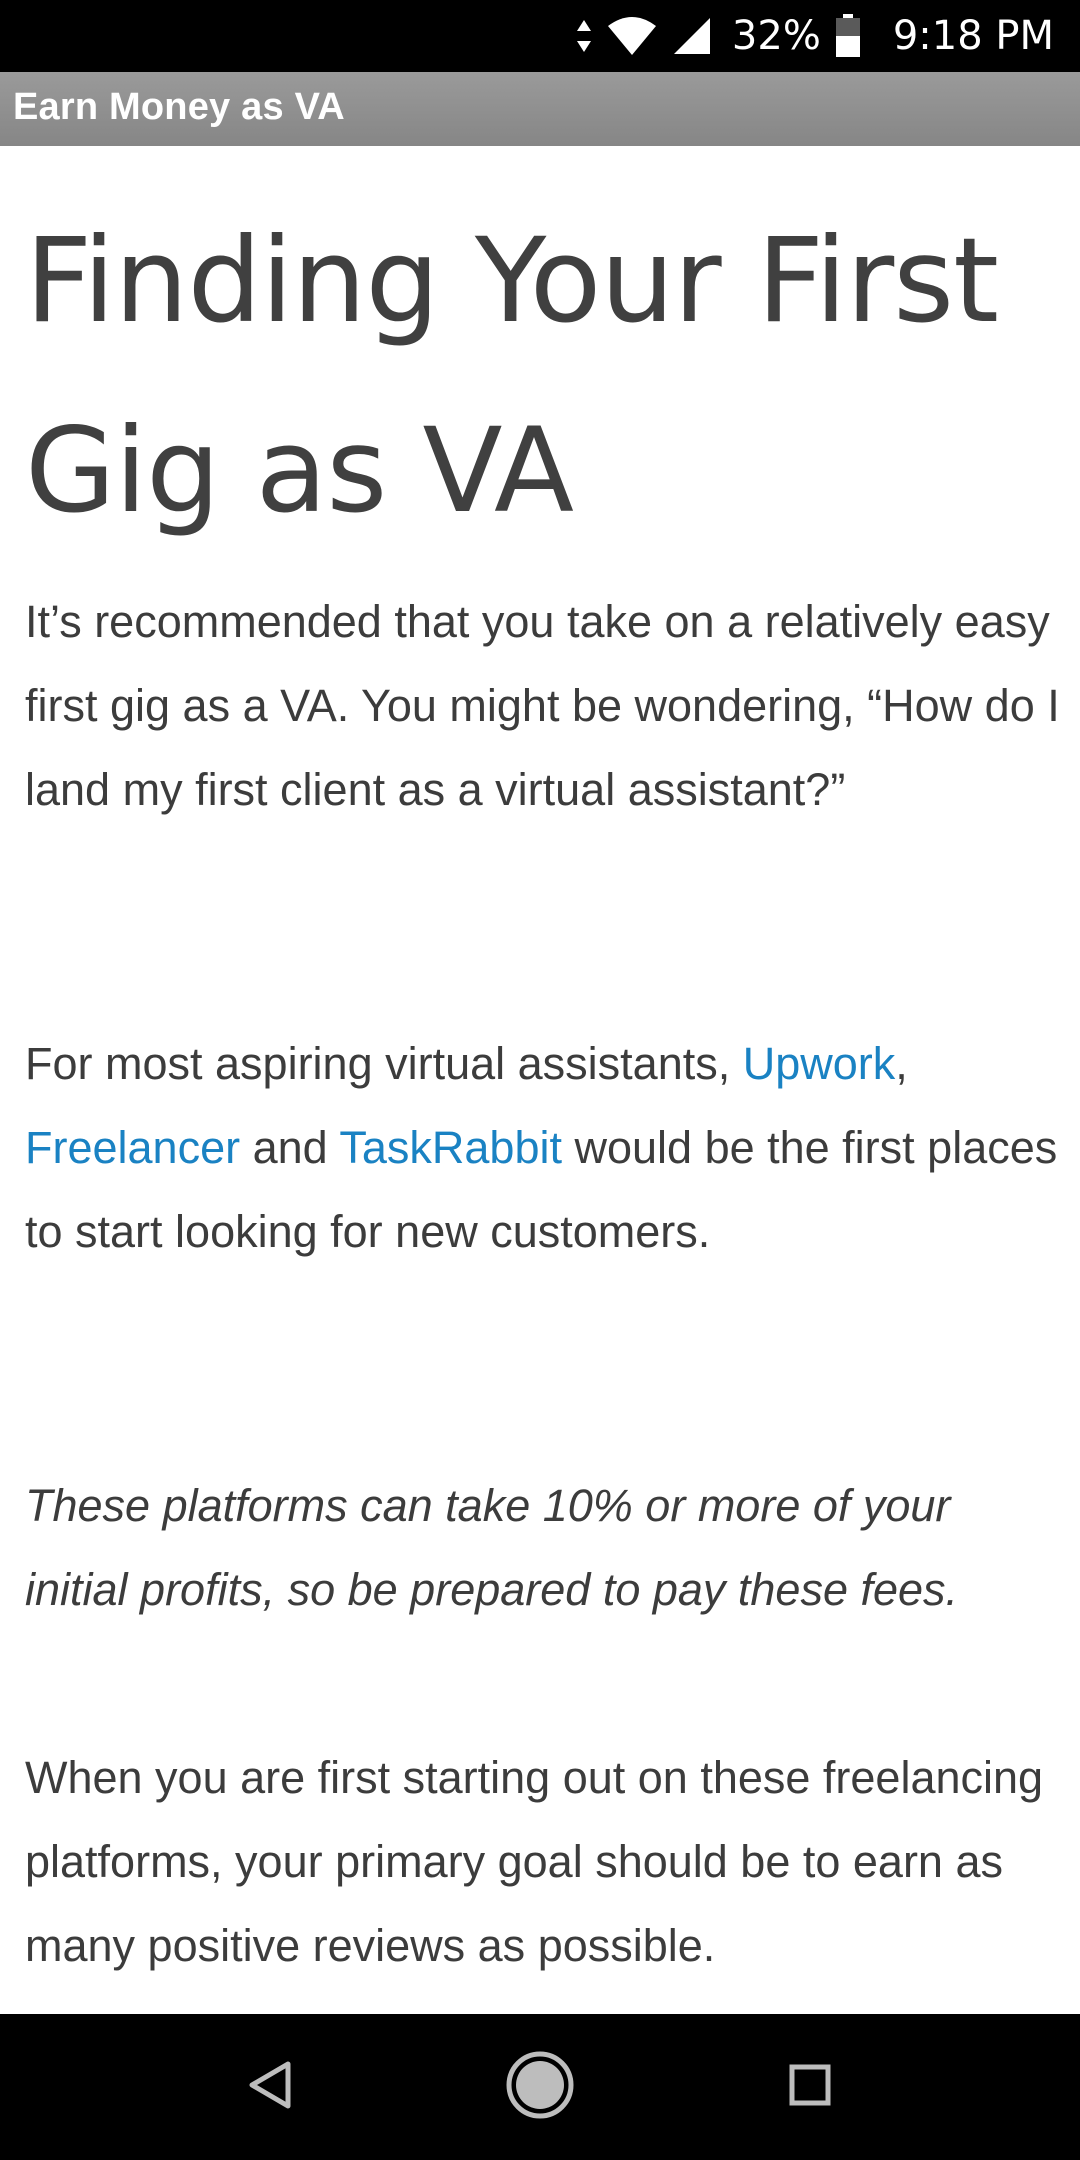 The width and height of the screenshot is (1080, 2160). What do you see at coordinates (584, 36) in the screenshot?
I see `data-arrows-icon` at bounding box center [584, 36].